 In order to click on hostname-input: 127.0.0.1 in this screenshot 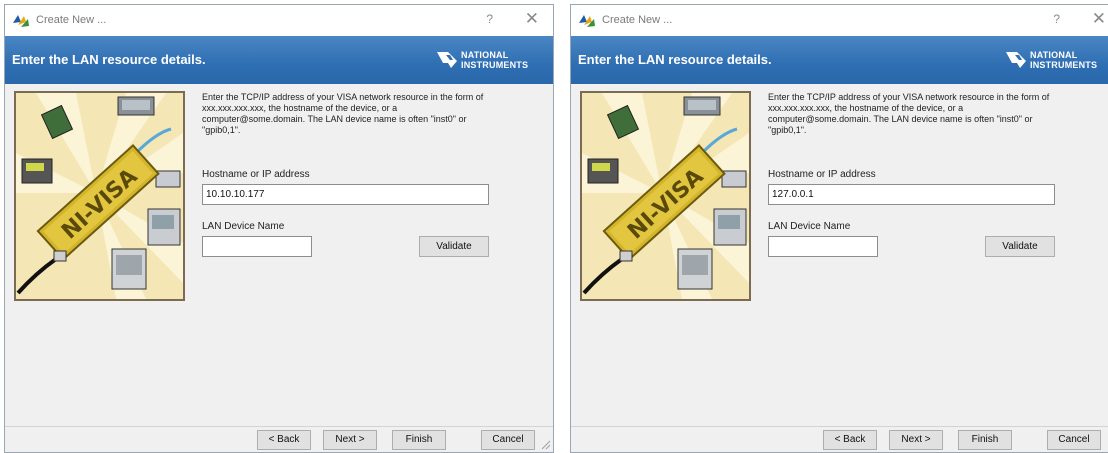, I will do `click(911, 194)`.